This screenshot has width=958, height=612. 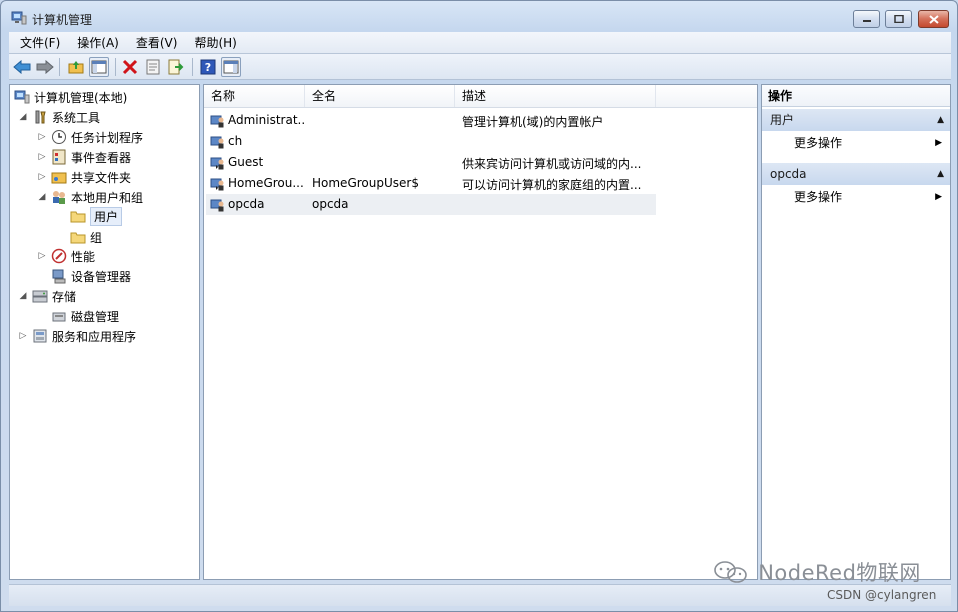 I want to click on tree-node-users: 用户, so click(x=96, y=216).